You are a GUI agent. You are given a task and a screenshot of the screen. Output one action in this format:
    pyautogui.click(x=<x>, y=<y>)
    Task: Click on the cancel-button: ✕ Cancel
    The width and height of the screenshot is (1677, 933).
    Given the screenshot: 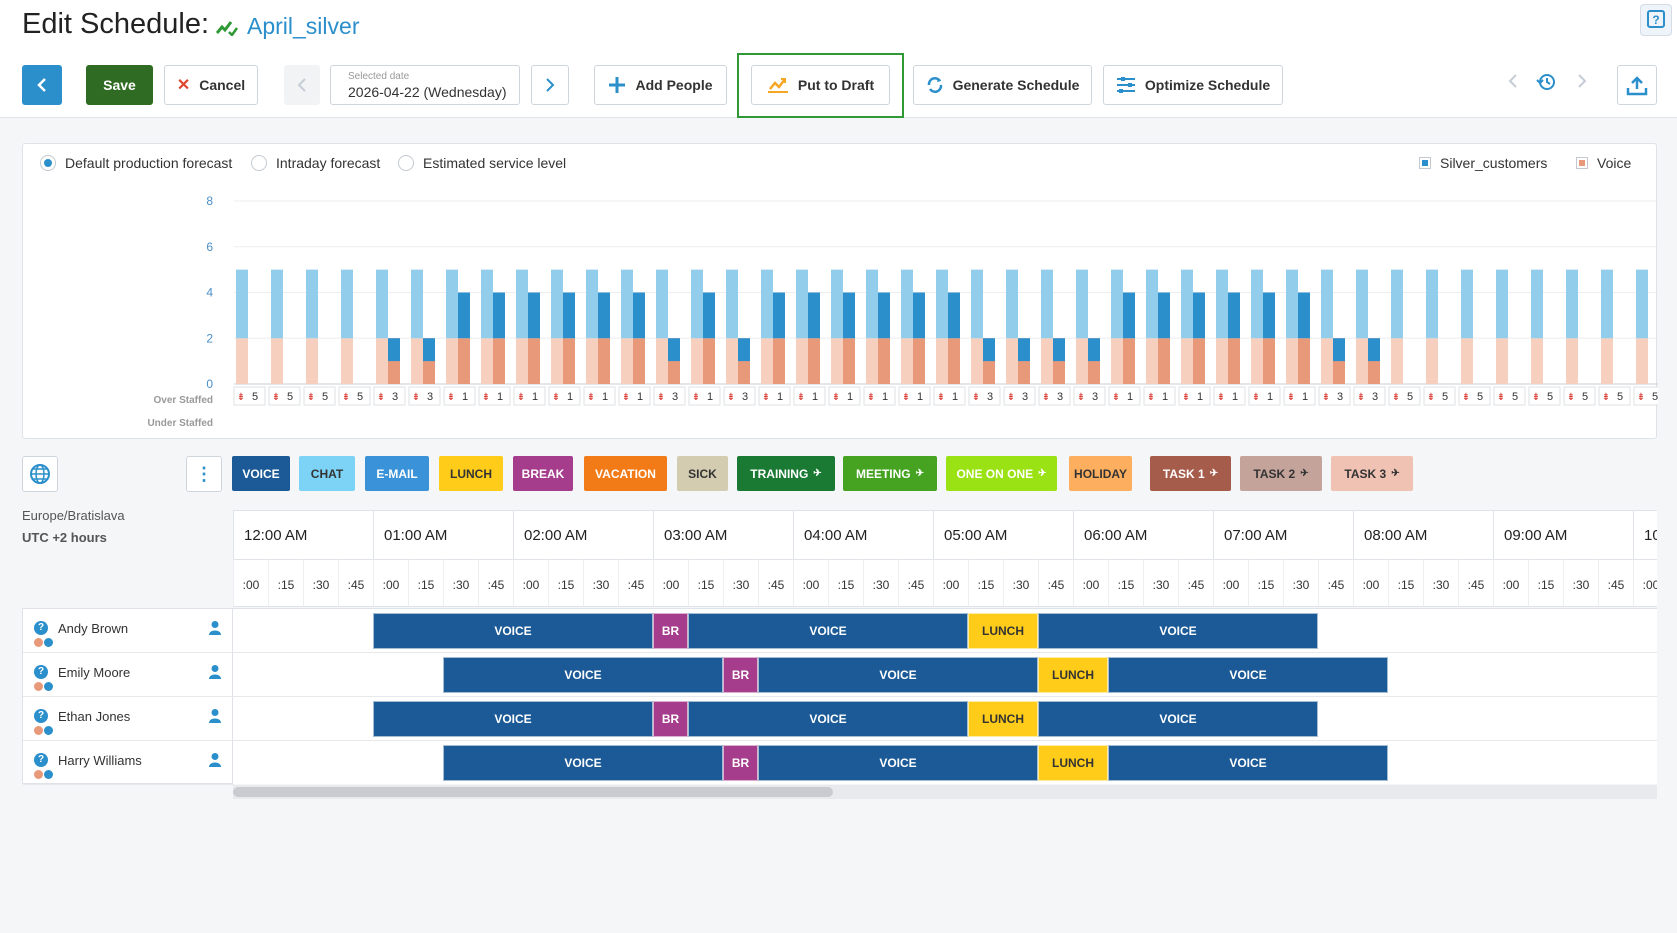 What is the action you would take?
    pyautogui.click(x=211, y=85)
    